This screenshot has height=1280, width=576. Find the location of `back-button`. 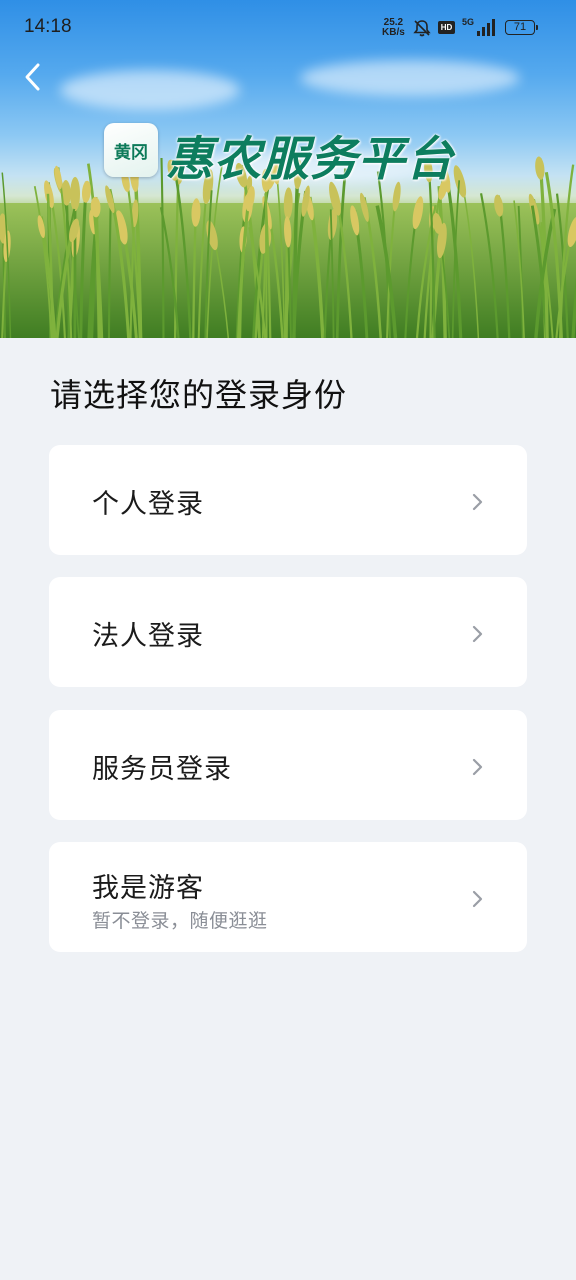

back-button is located at coordinates (34, 78).